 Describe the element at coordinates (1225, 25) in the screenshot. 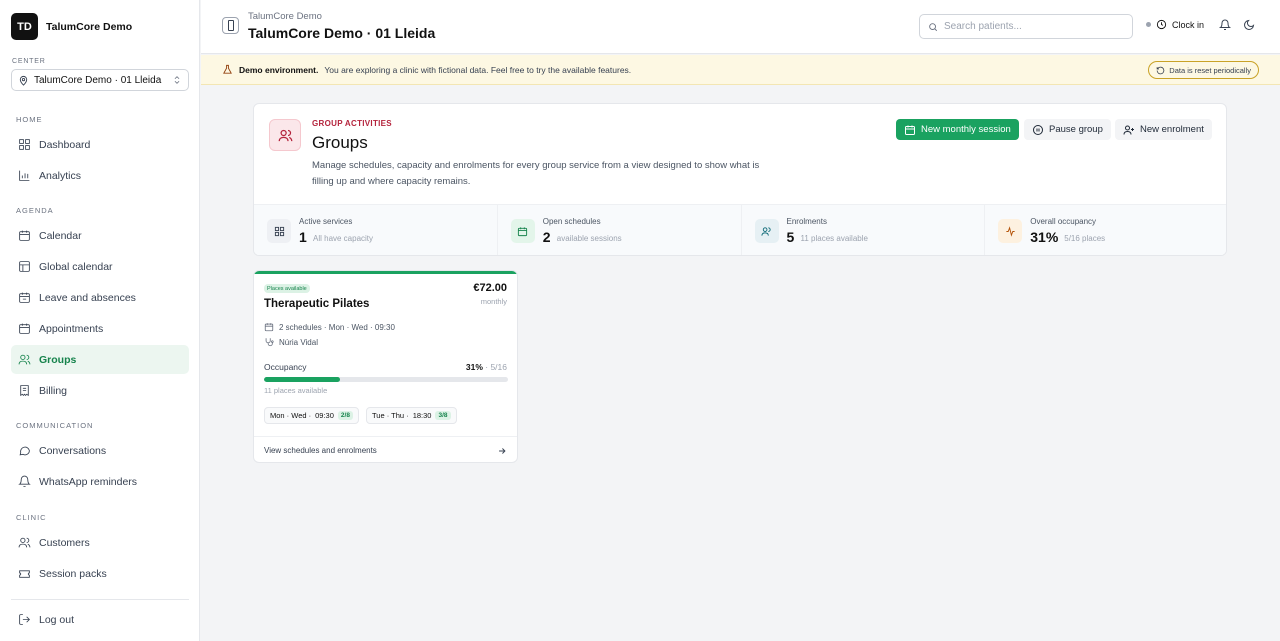

I see `bell-icon` at that location.